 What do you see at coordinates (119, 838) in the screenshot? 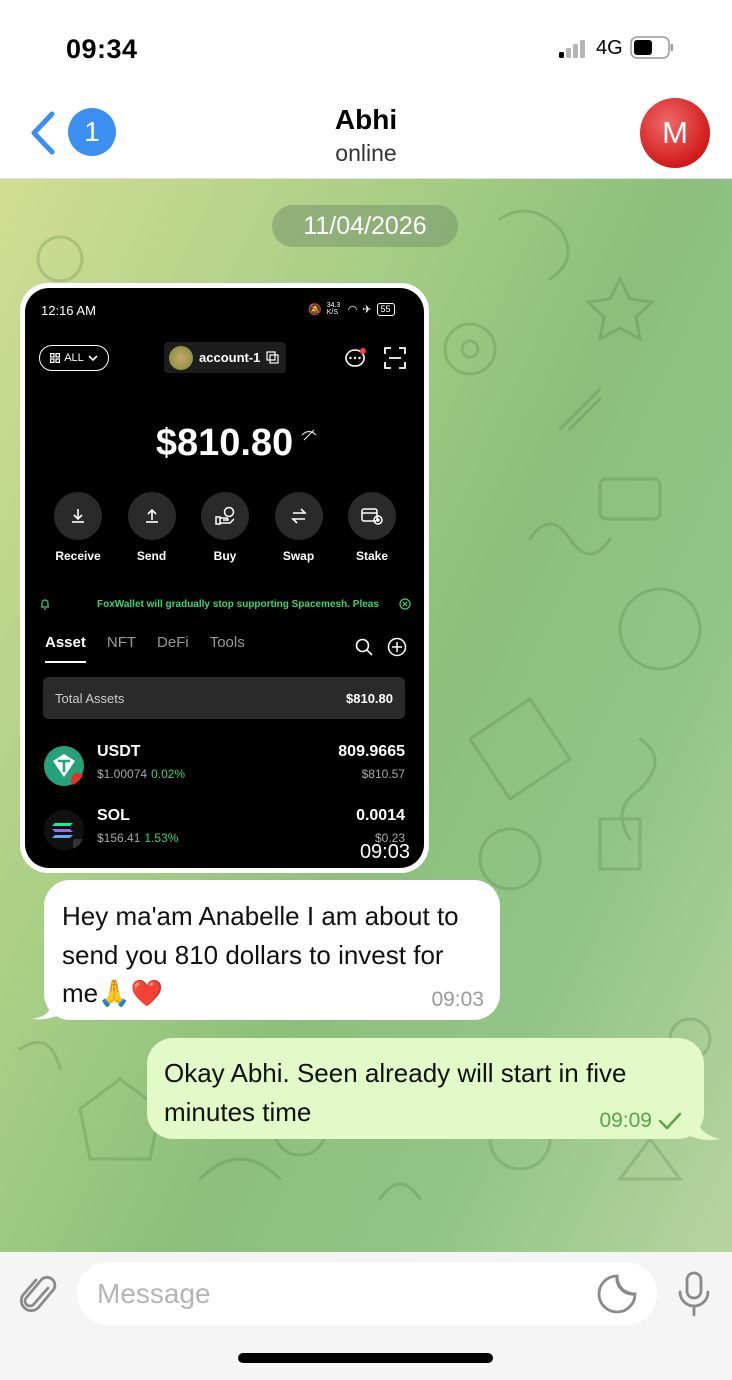
I see `asset-price: $156.41` at bounding box center [119, 838].